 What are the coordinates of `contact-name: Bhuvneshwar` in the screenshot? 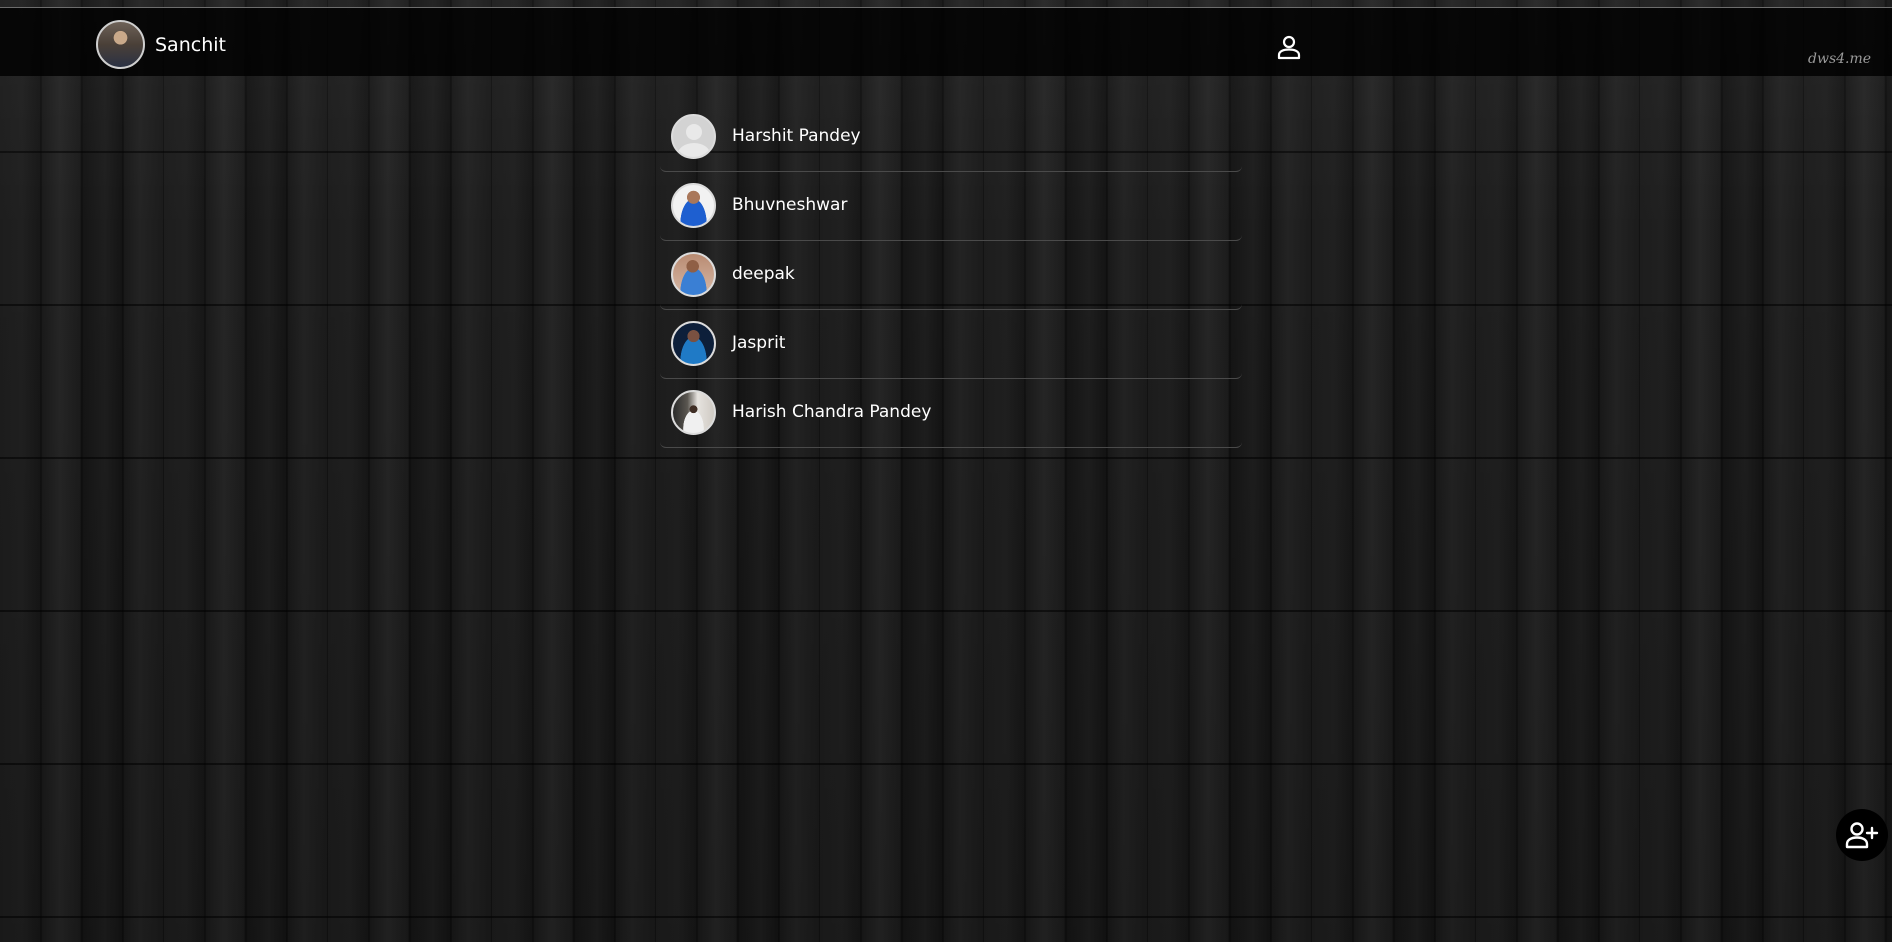 It's located at (790, 205).